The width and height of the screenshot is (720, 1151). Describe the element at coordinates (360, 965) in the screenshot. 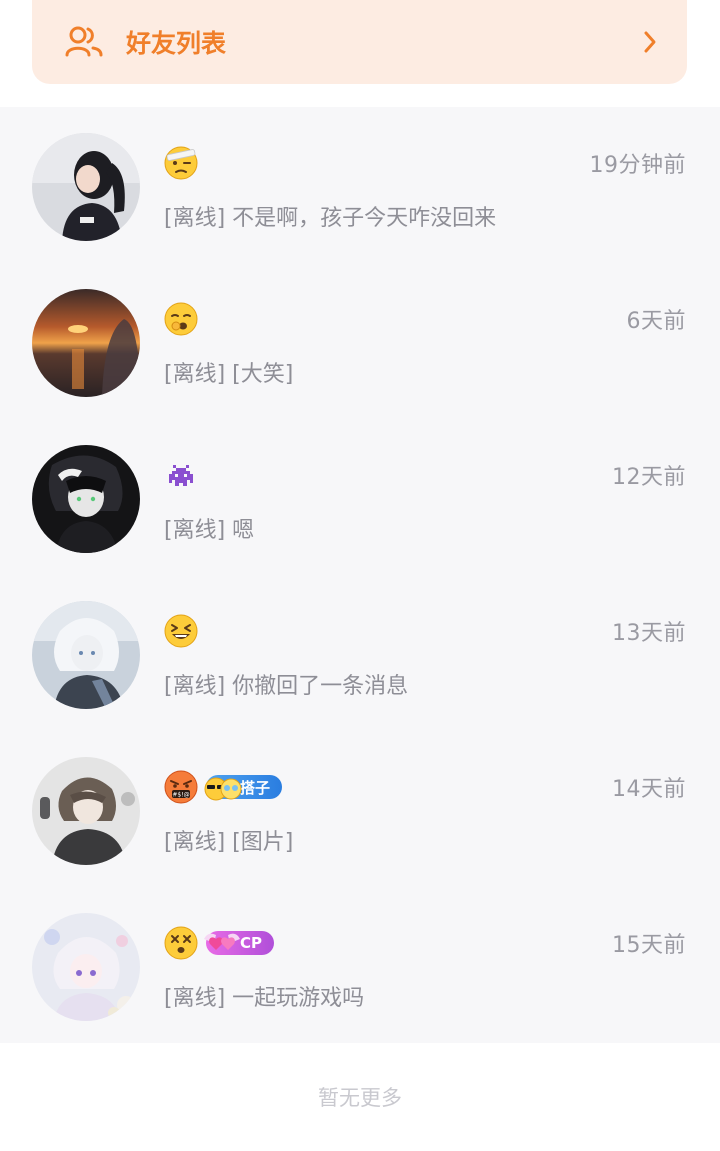

I see `chat-row: CP 15天前 [离线] 一起玩游戏吗` at that location.